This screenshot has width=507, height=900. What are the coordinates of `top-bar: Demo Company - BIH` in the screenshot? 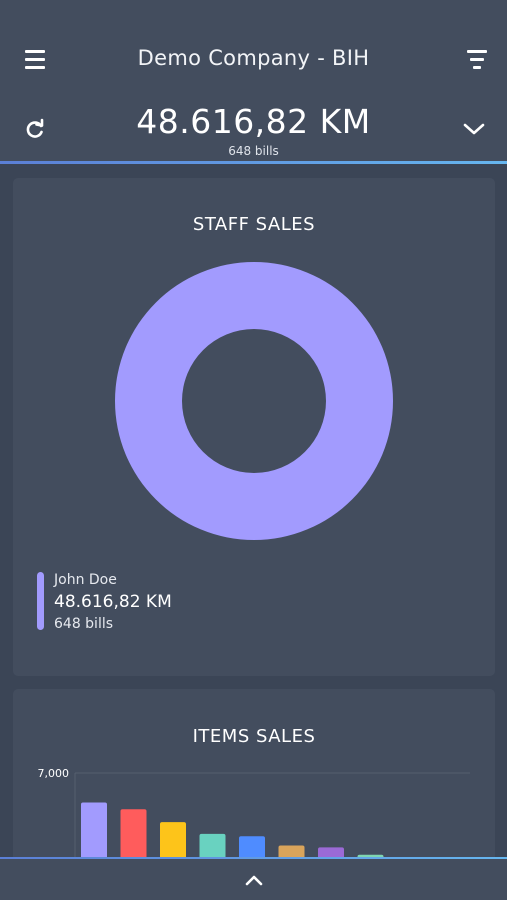 It's located at (253, 48).